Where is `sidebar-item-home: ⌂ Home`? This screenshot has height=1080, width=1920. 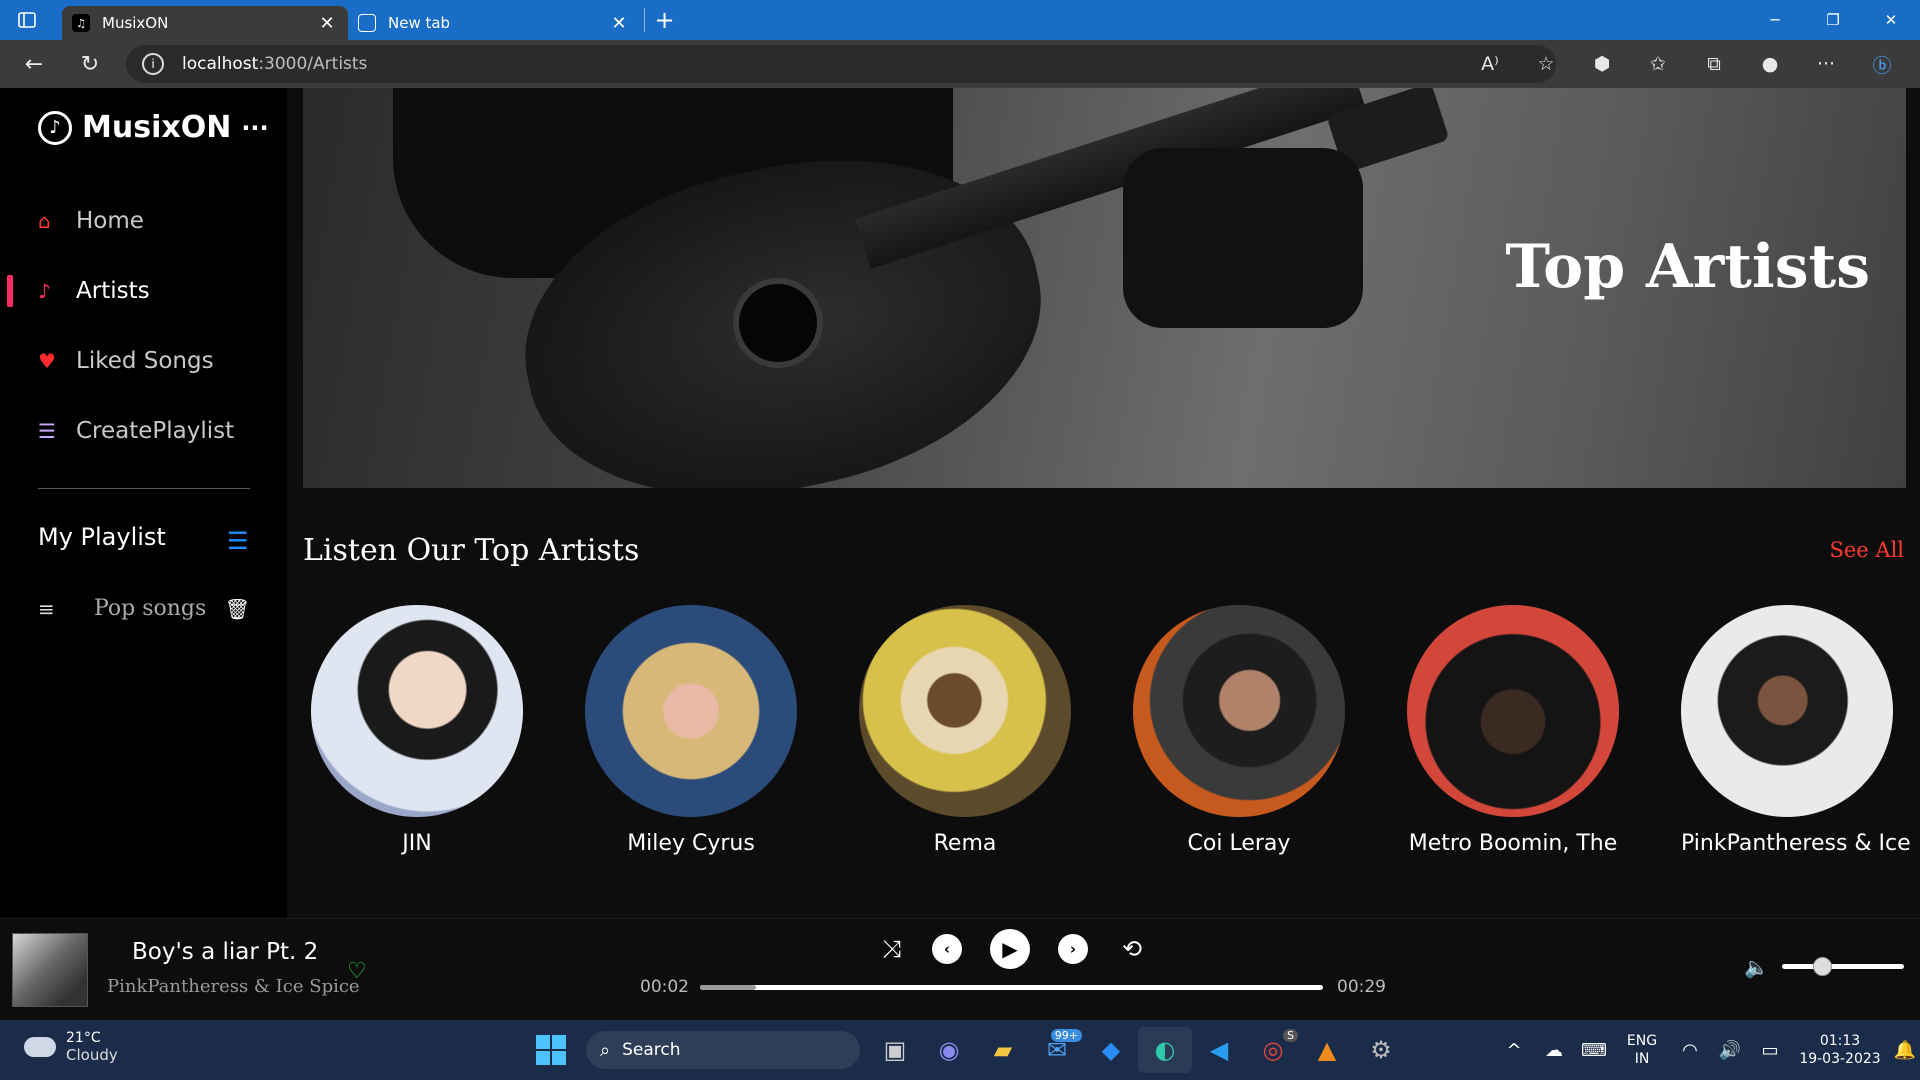
sidebar-item-home: ⌂ Home is located at coordinates (91, 221).